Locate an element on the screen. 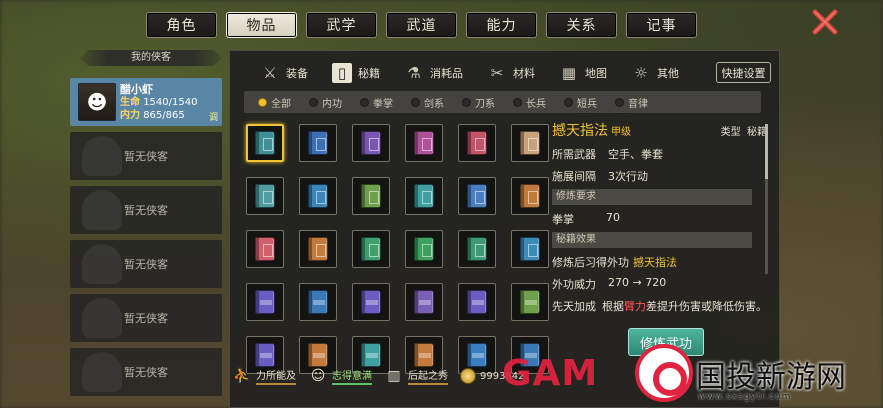  filter-option: 音律 is located at coordinates (631, 102).